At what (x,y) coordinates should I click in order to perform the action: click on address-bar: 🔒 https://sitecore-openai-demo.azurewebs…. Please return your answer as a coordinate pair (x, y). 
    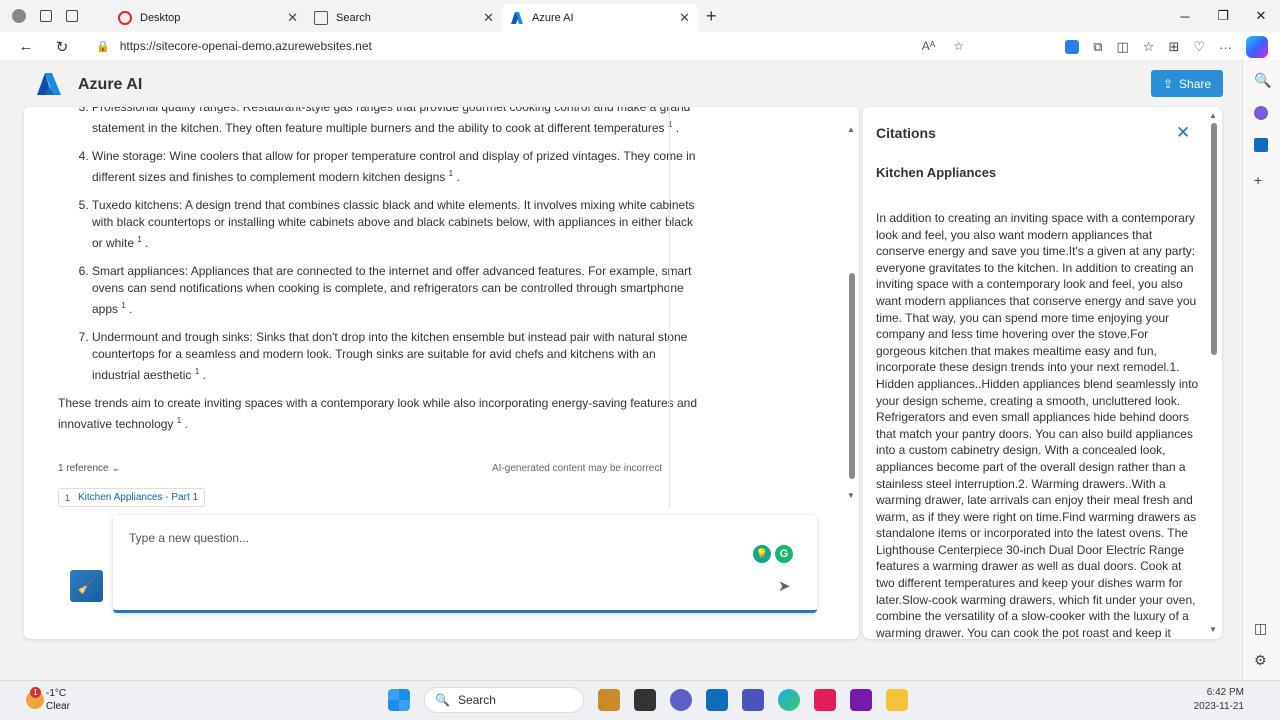
    Looking at the image, I should click on (531, 46).